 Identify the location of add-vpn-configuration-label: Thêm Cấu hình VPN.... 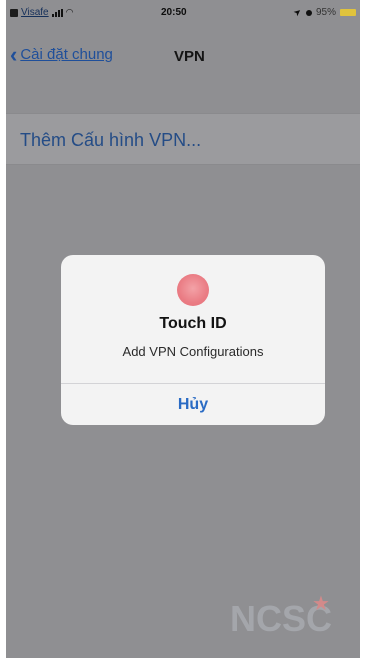
(111, 140).